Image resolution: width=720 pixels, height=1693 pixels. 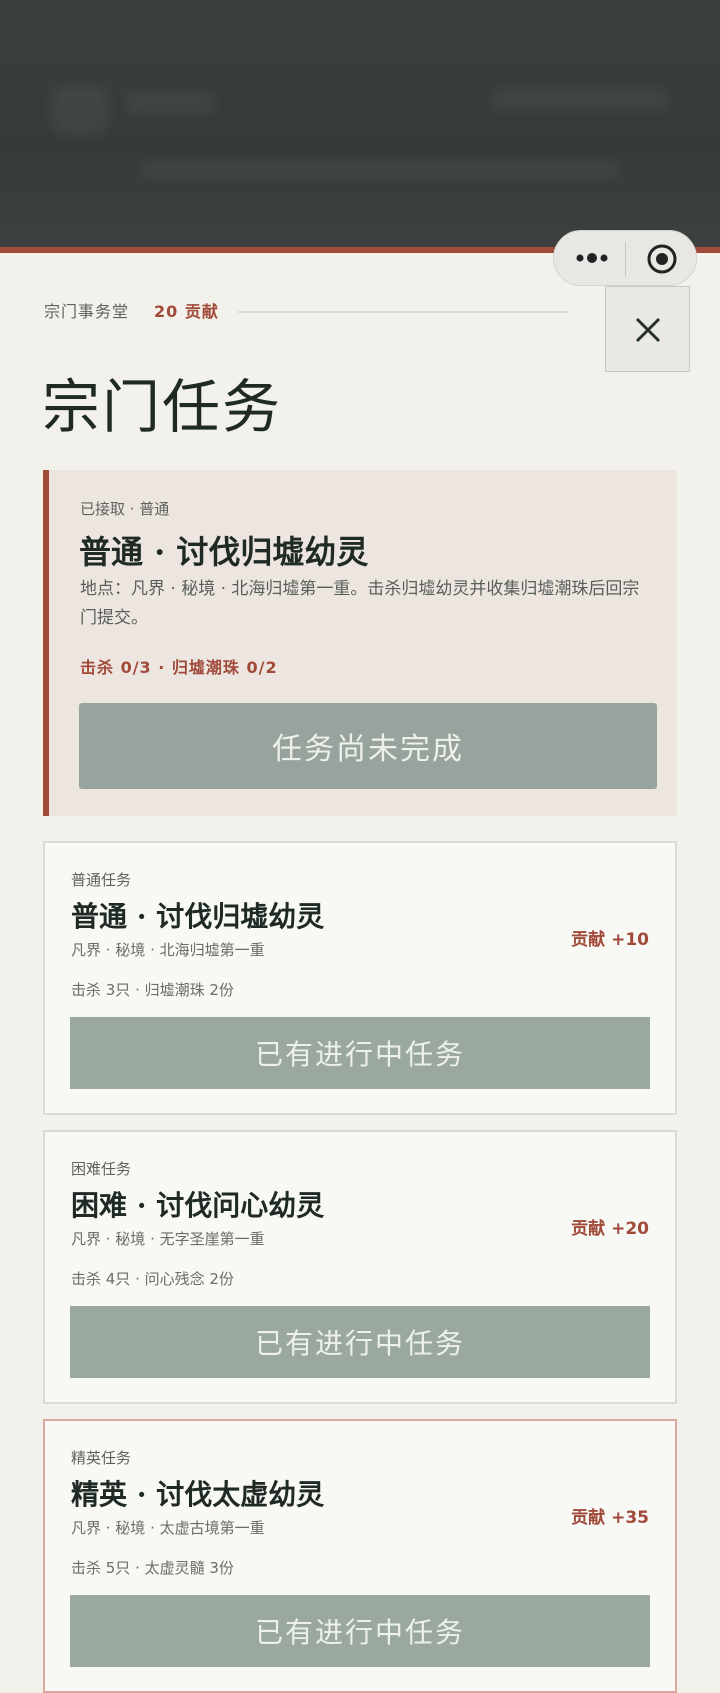 What do you see at coordinates (101, 880) in the screenshot?
I see `task-kind: 普通任务` at bounding box center [101, 880].